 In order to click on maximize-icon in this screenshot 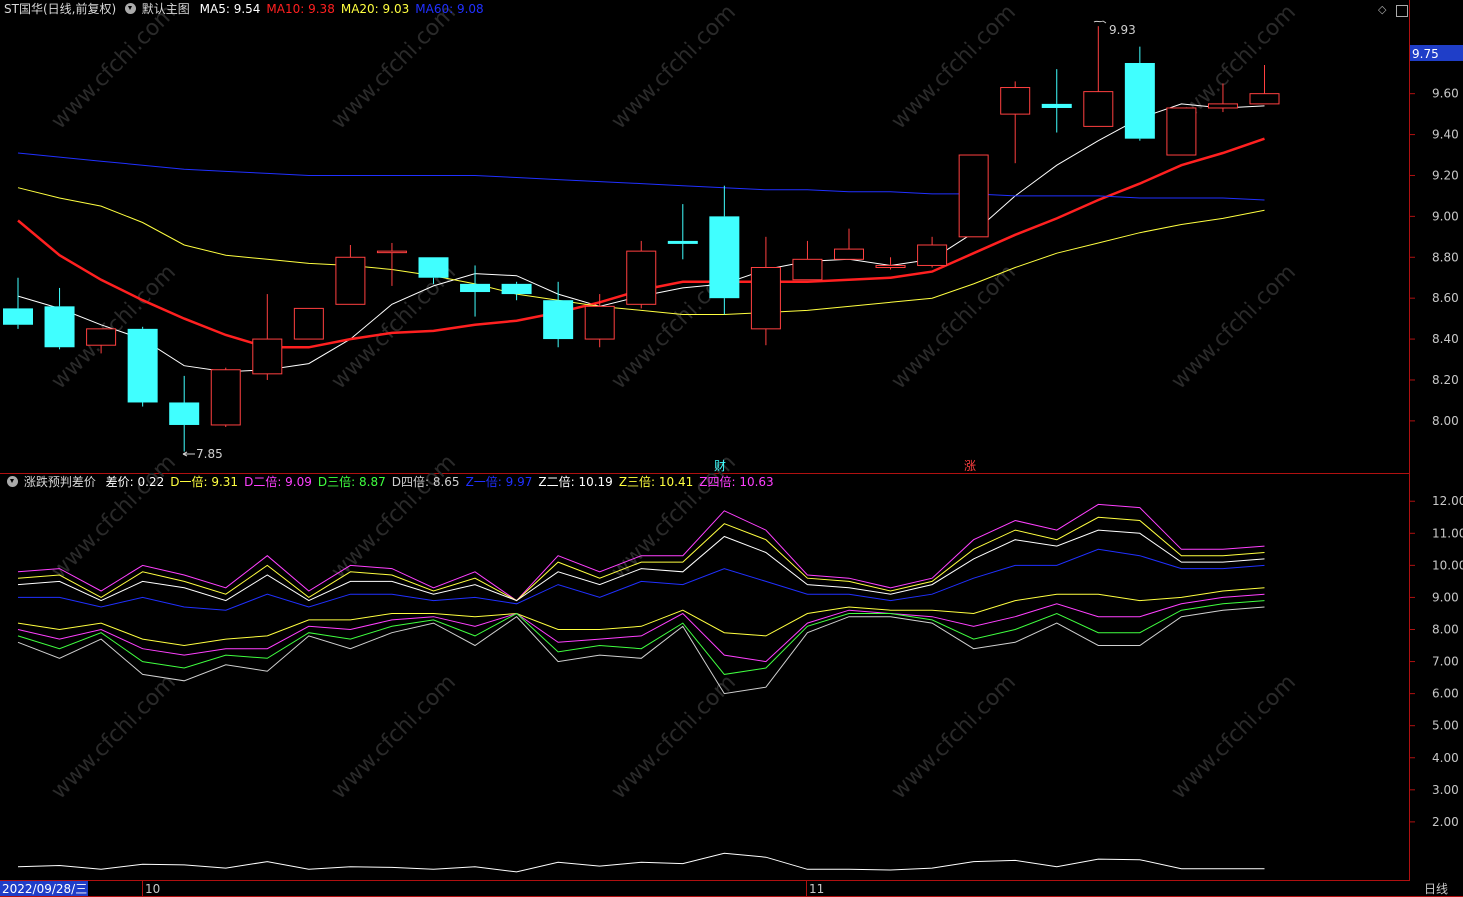, I will do `click(1402, 11)`.